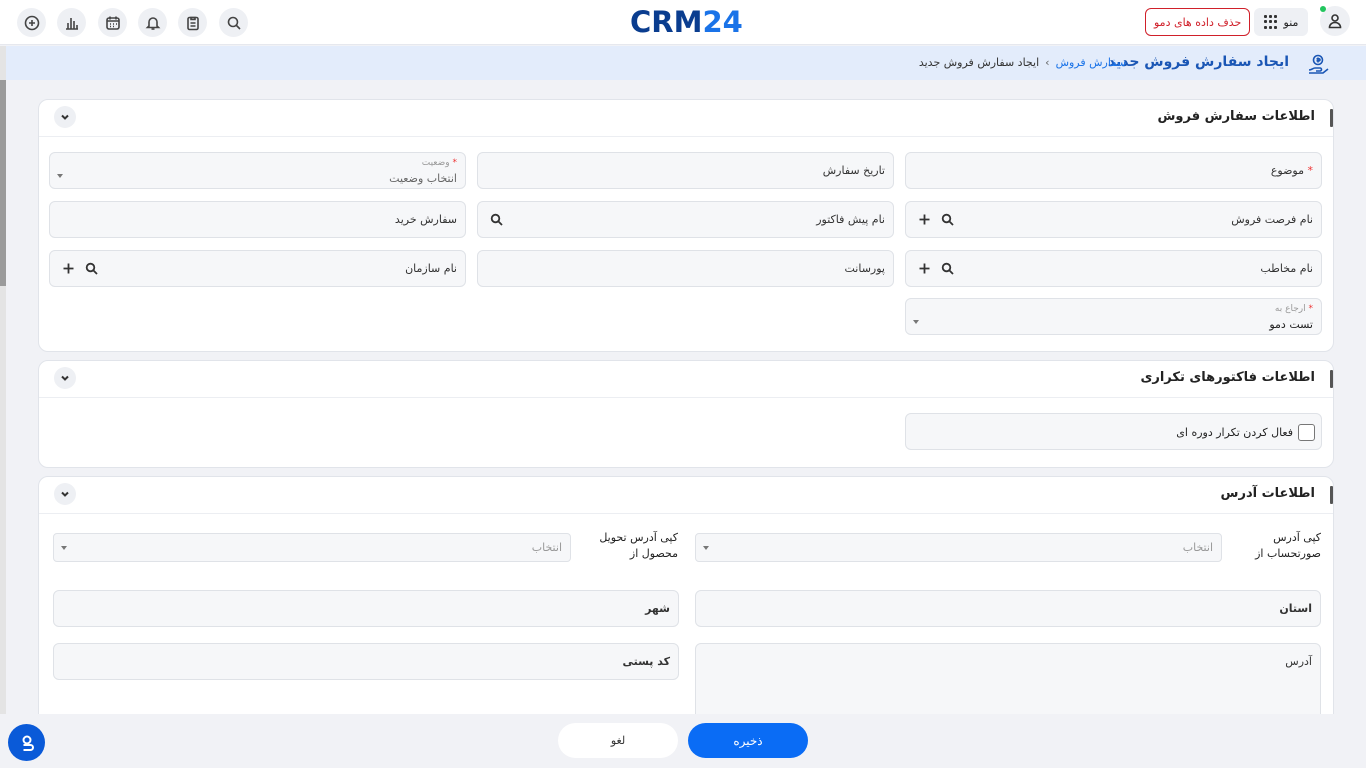  I want to click on commission-label: پورسانت, so click(865, 268).